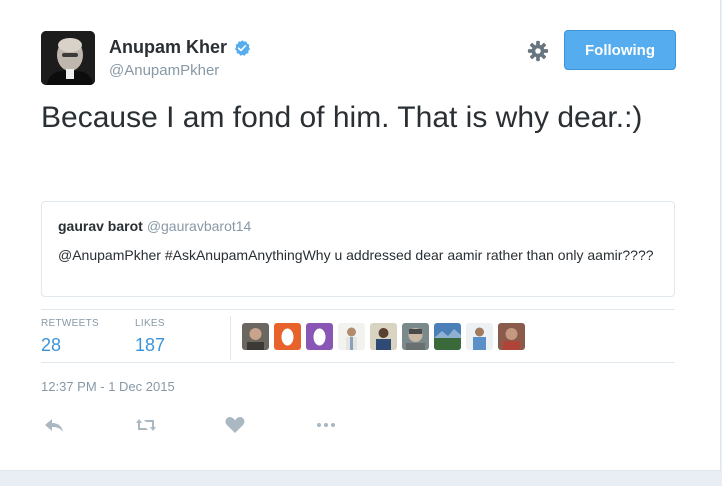 The image size is (722, 486). I want to click on retweets-label: RETWEETS, so click(70, 323).